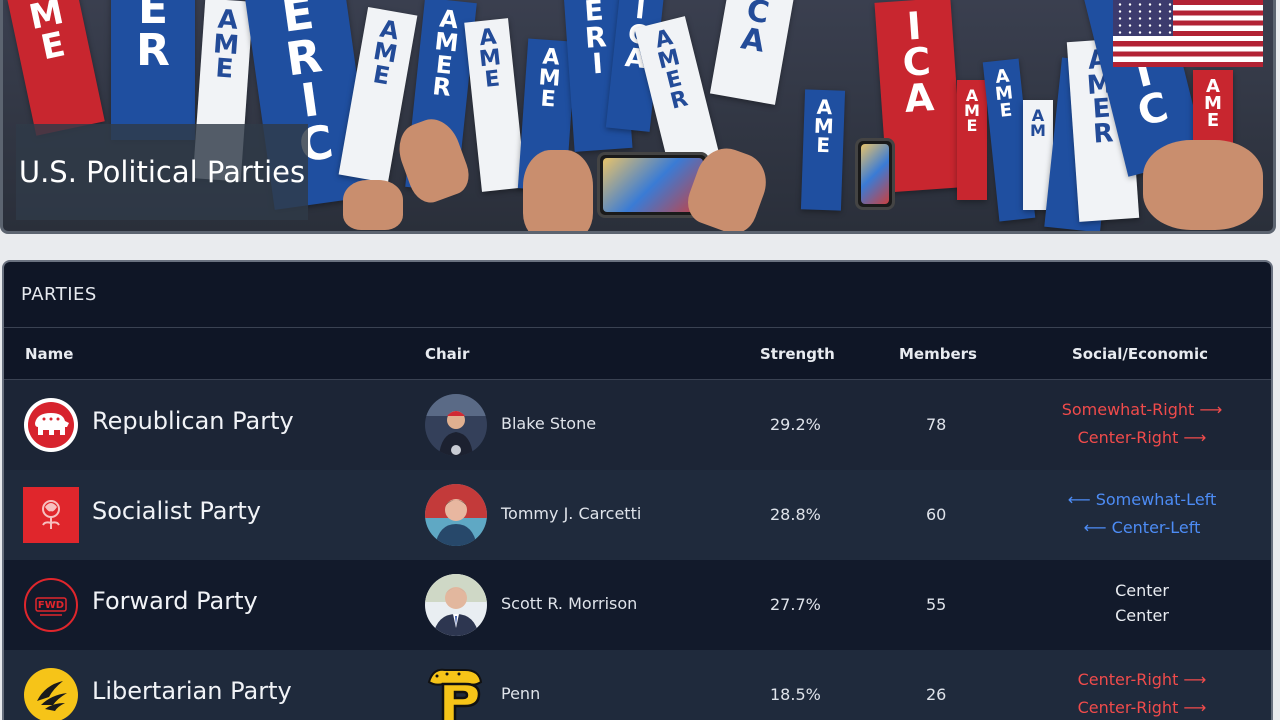  What do you see at coordinates (1142, 514) in the screenshot?
I see `social-economic-lean: ⟵ Somewhat-Left ⟵ Center-Left` at bounding box center [1142, 514].